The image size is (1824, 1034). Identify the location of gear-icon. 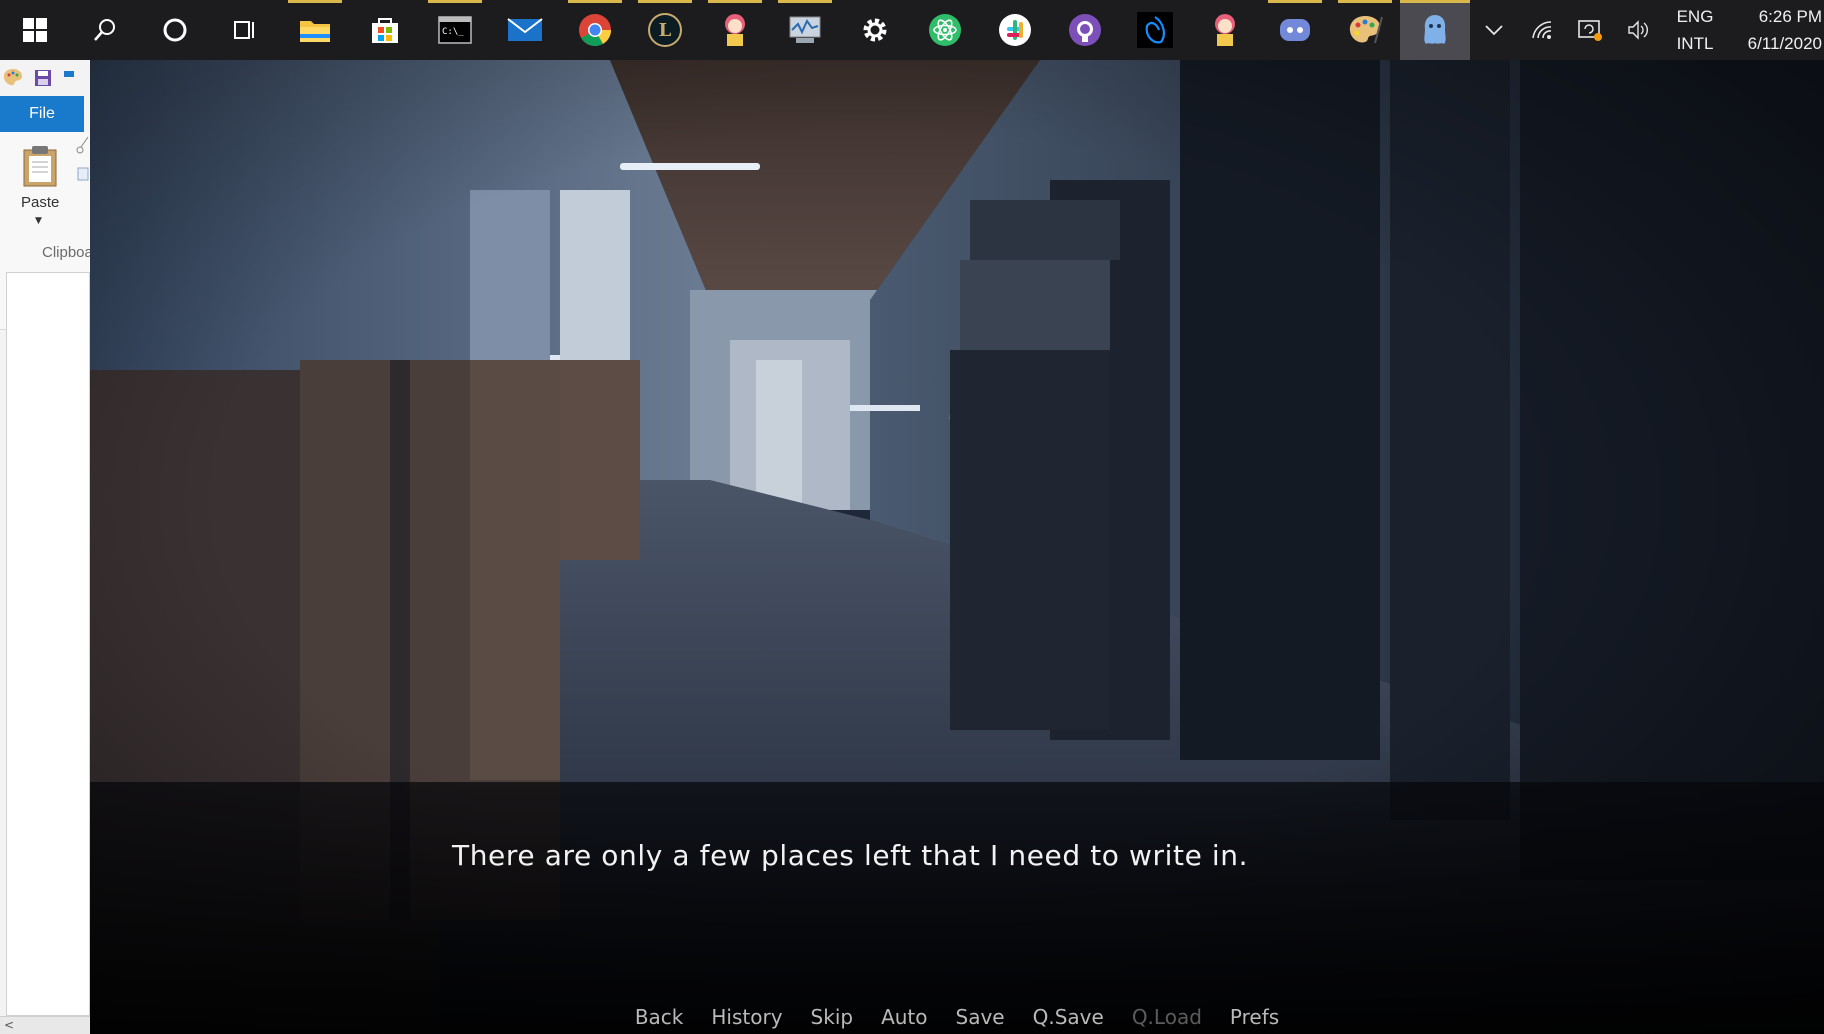
(875, 30).